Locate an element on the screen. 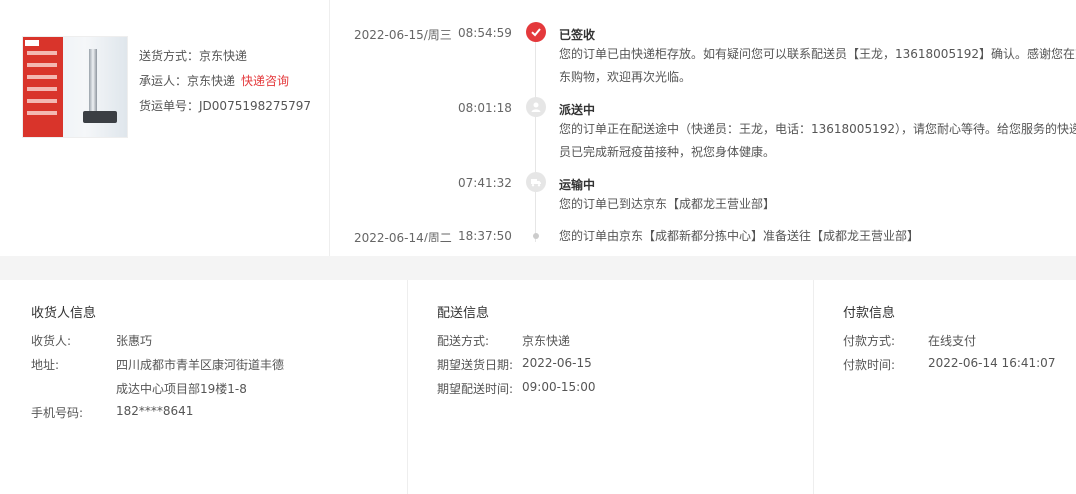 The height and width of the screenshot is (494, 1076). delivery-date: 2022-06-15 is located at coordinates (557, 363).